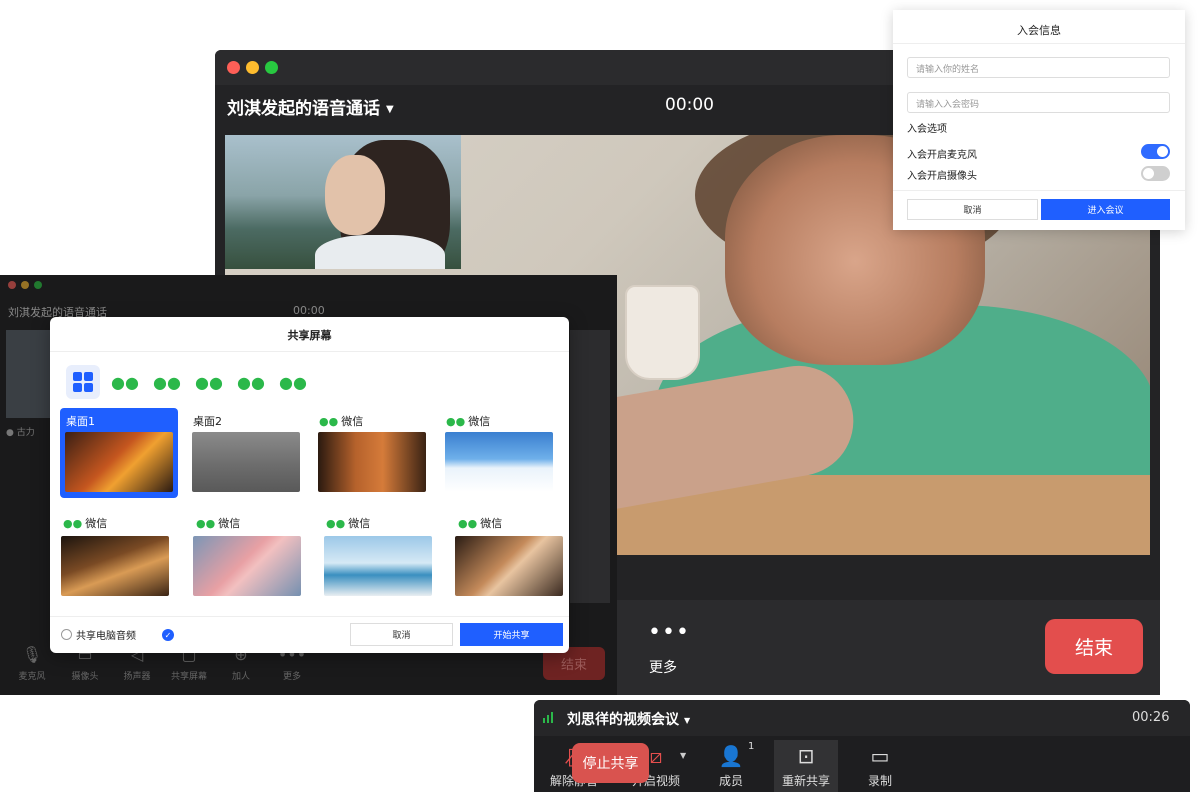  I want to click on reshare-button: ⊡ 重新共享, so click(806, 766).